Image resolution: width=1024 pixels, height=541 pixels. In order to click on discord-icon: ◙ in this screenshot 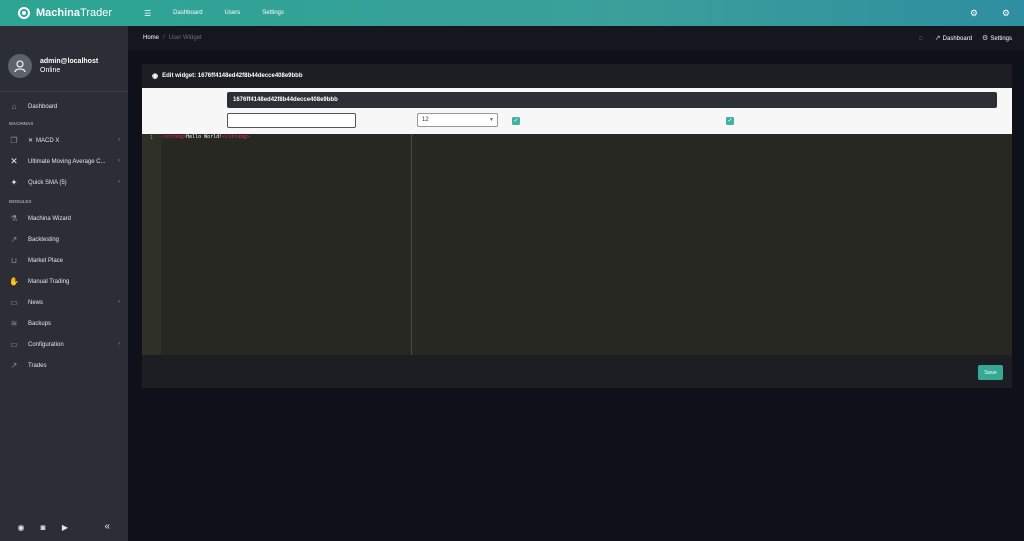, I will do `click(43, 527)`.